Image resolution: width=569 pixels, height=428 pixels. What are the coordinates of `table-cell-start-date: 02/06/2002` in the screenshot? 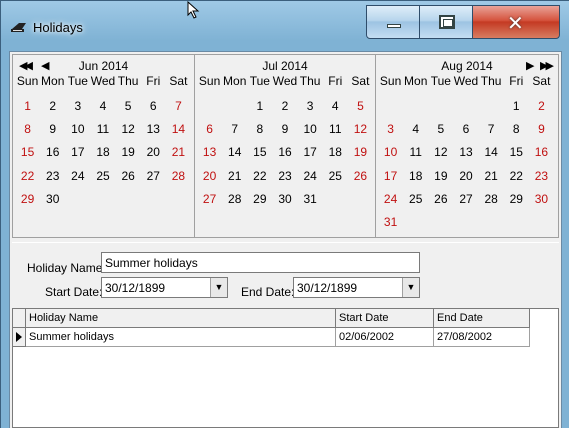 It's located at (385, 337).